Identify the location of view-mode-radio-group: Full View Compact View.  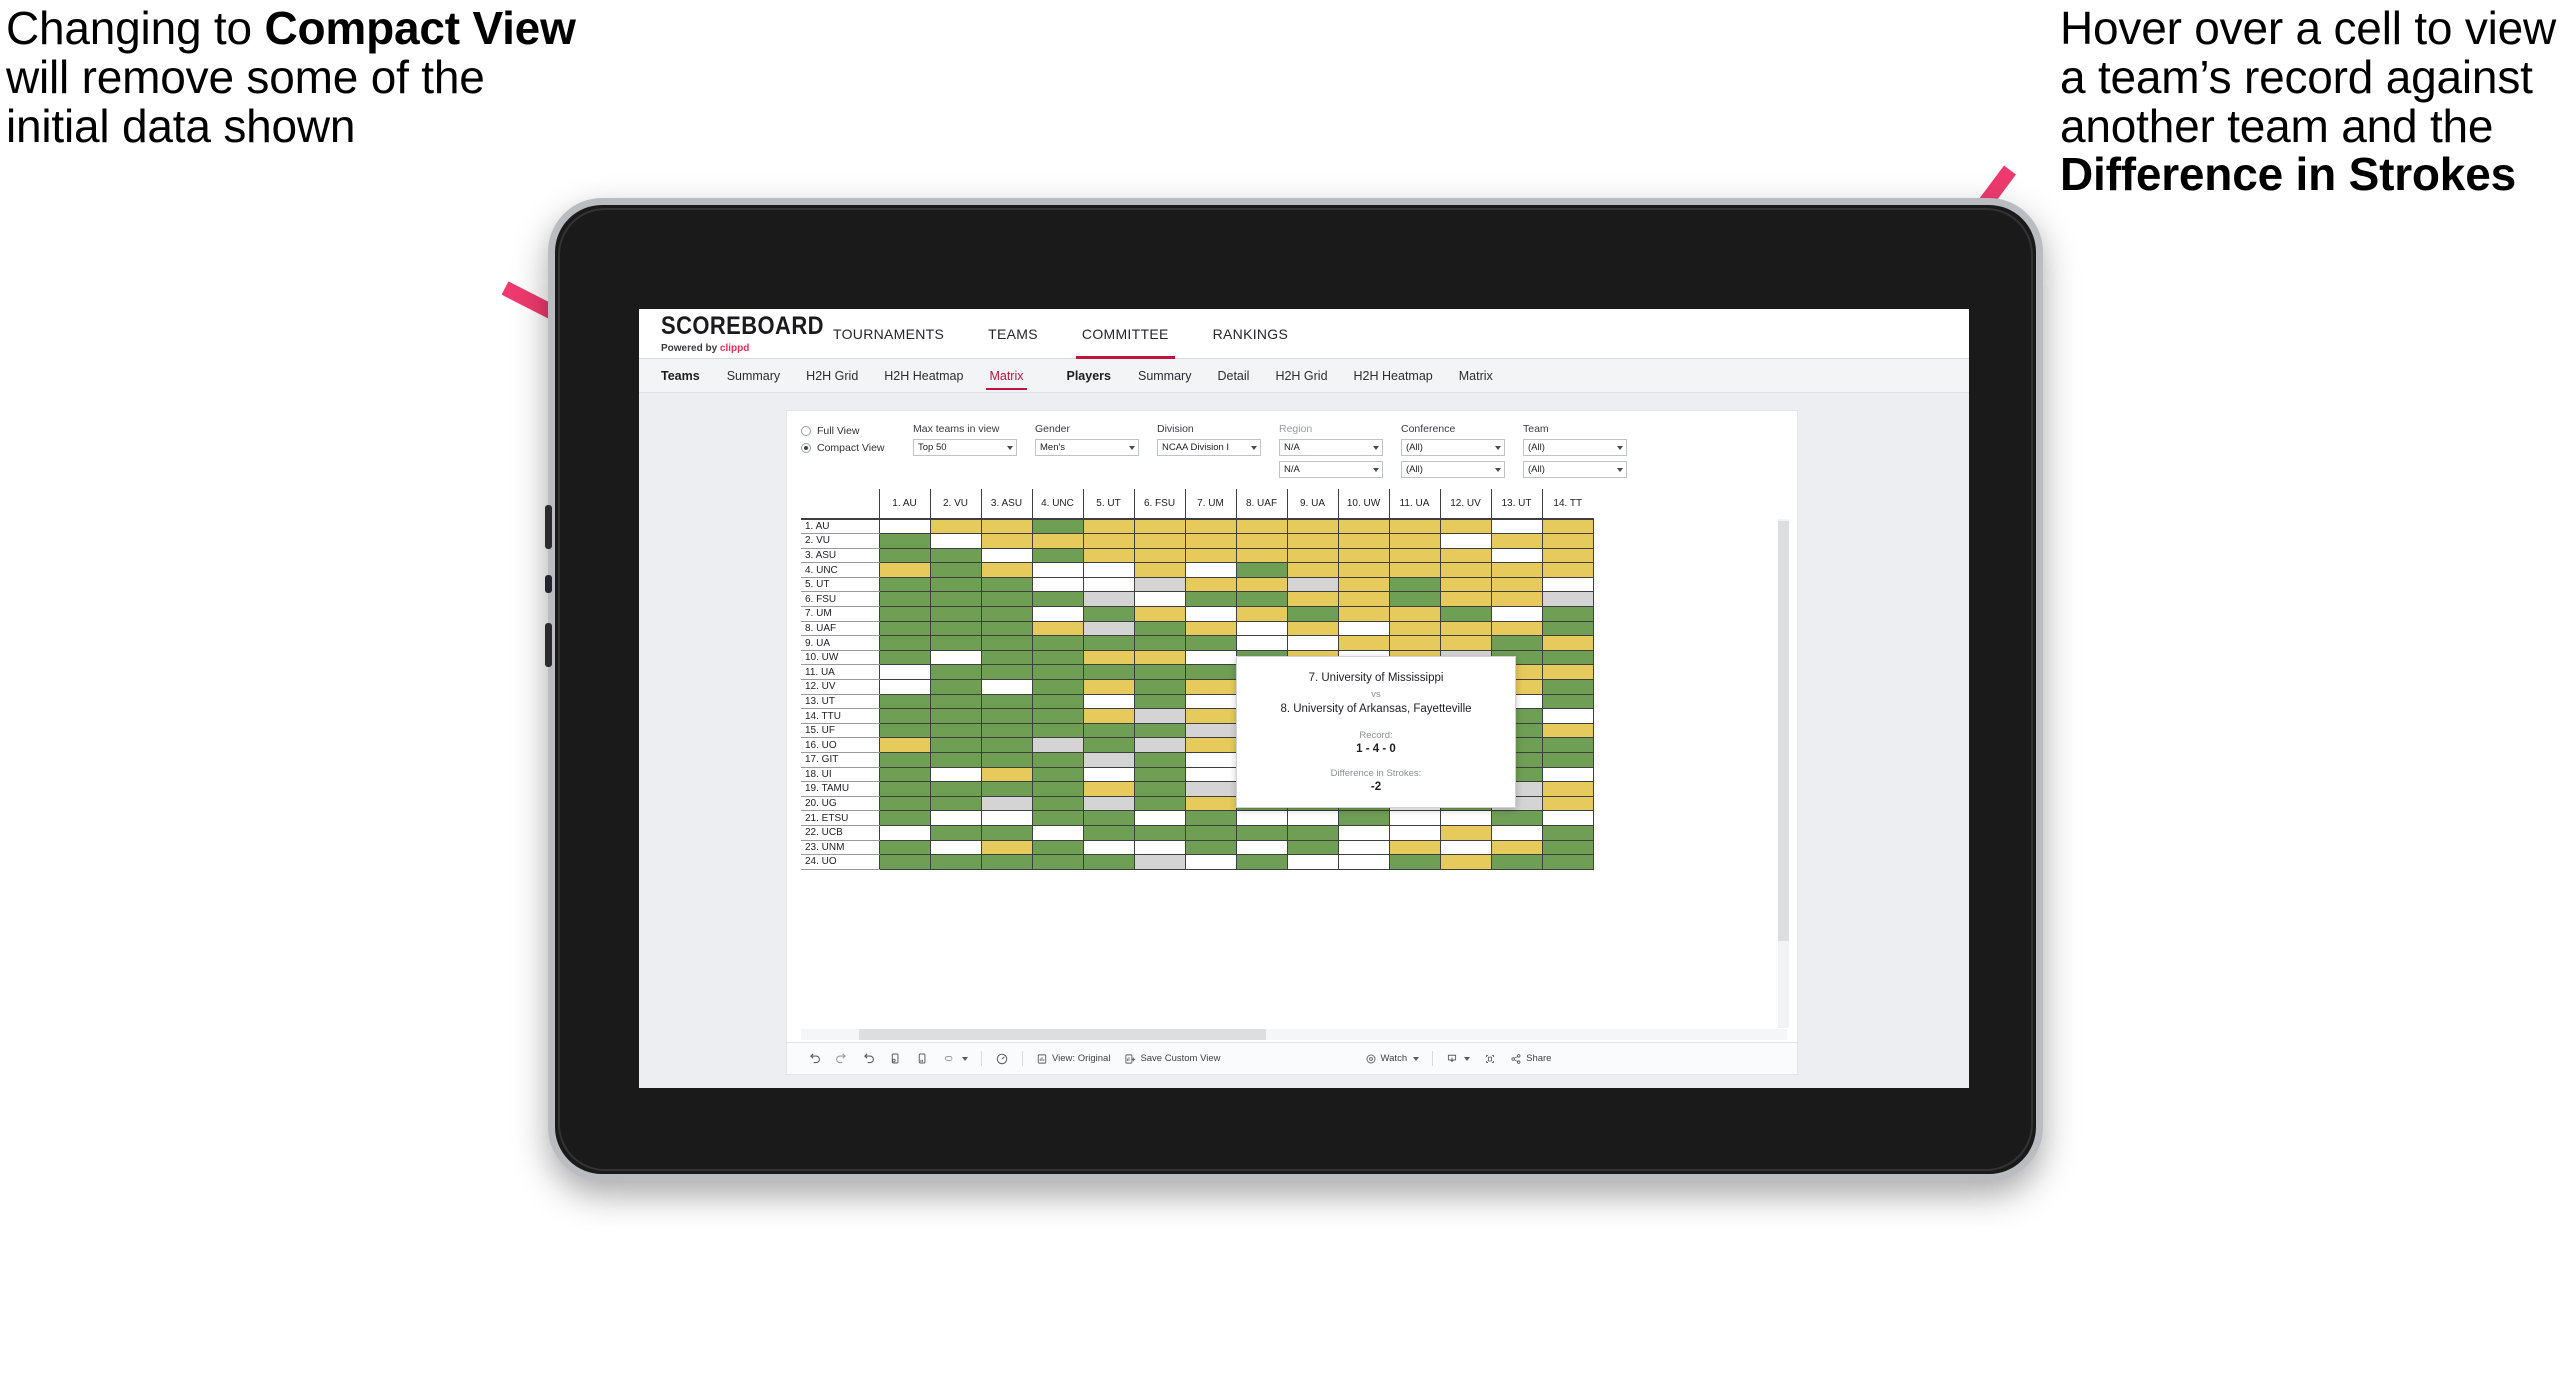
(857, 441).